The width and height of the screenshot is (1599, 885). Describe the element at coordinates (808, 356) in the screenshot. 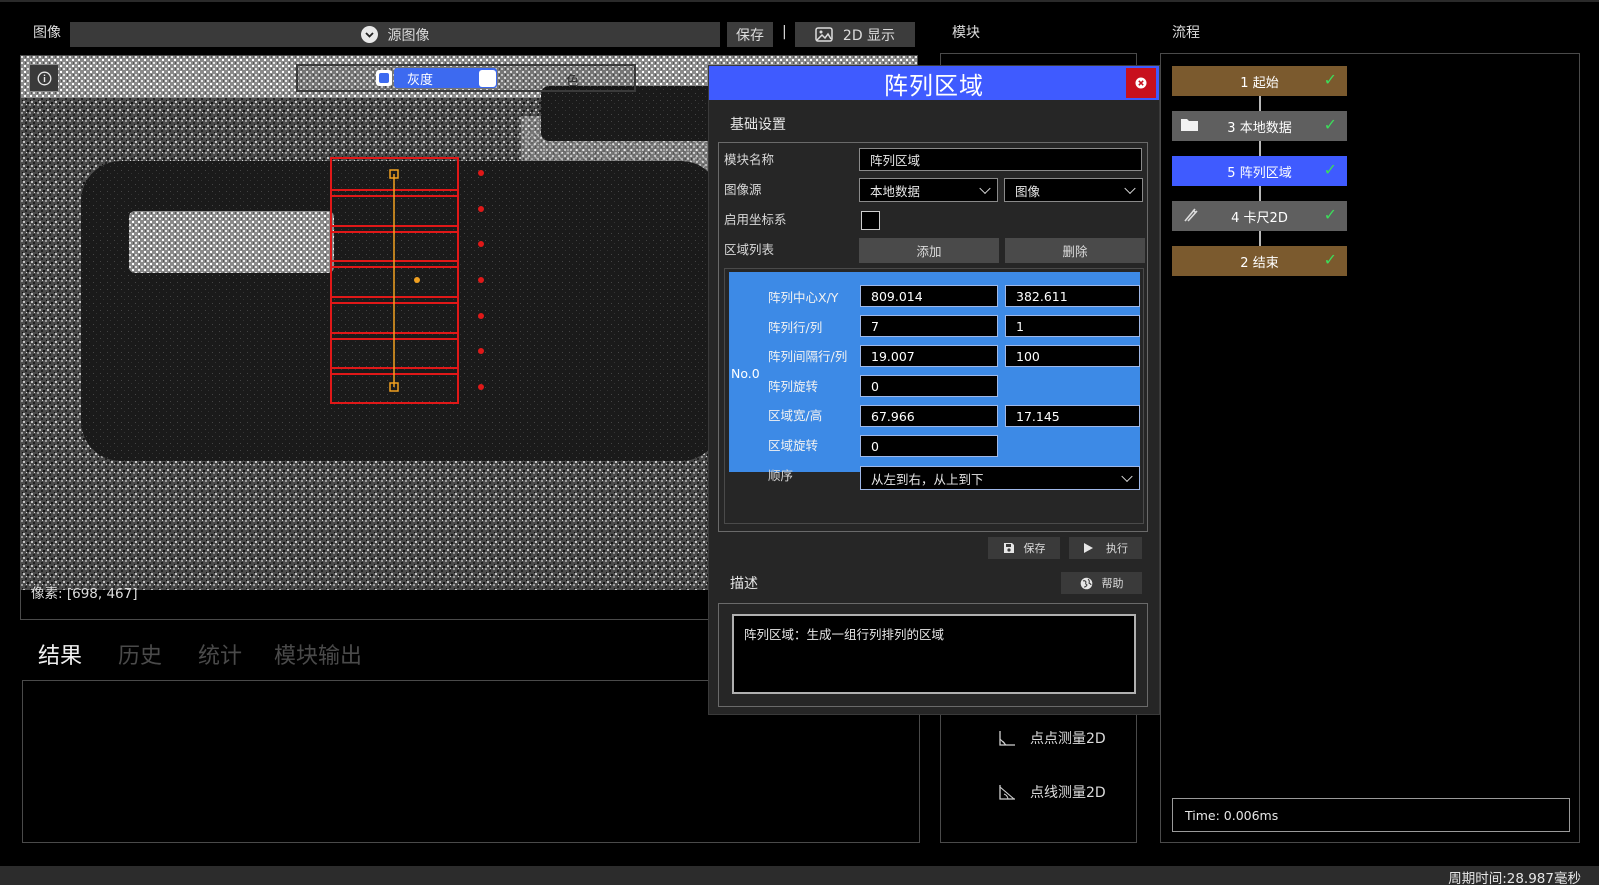

I see `array-spacing-label: 阵列间隔行/列` at that location.